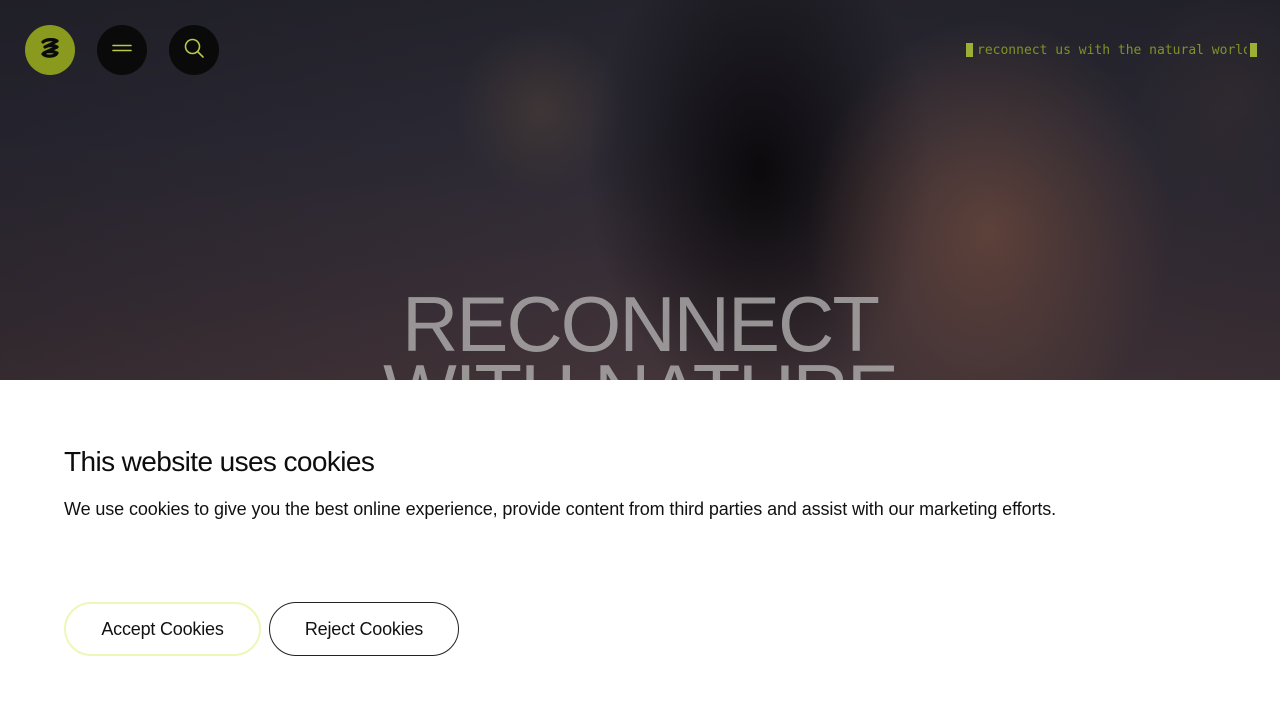  I want to click on reject-cookies-button: Reject Cookies, so click(364, 629).